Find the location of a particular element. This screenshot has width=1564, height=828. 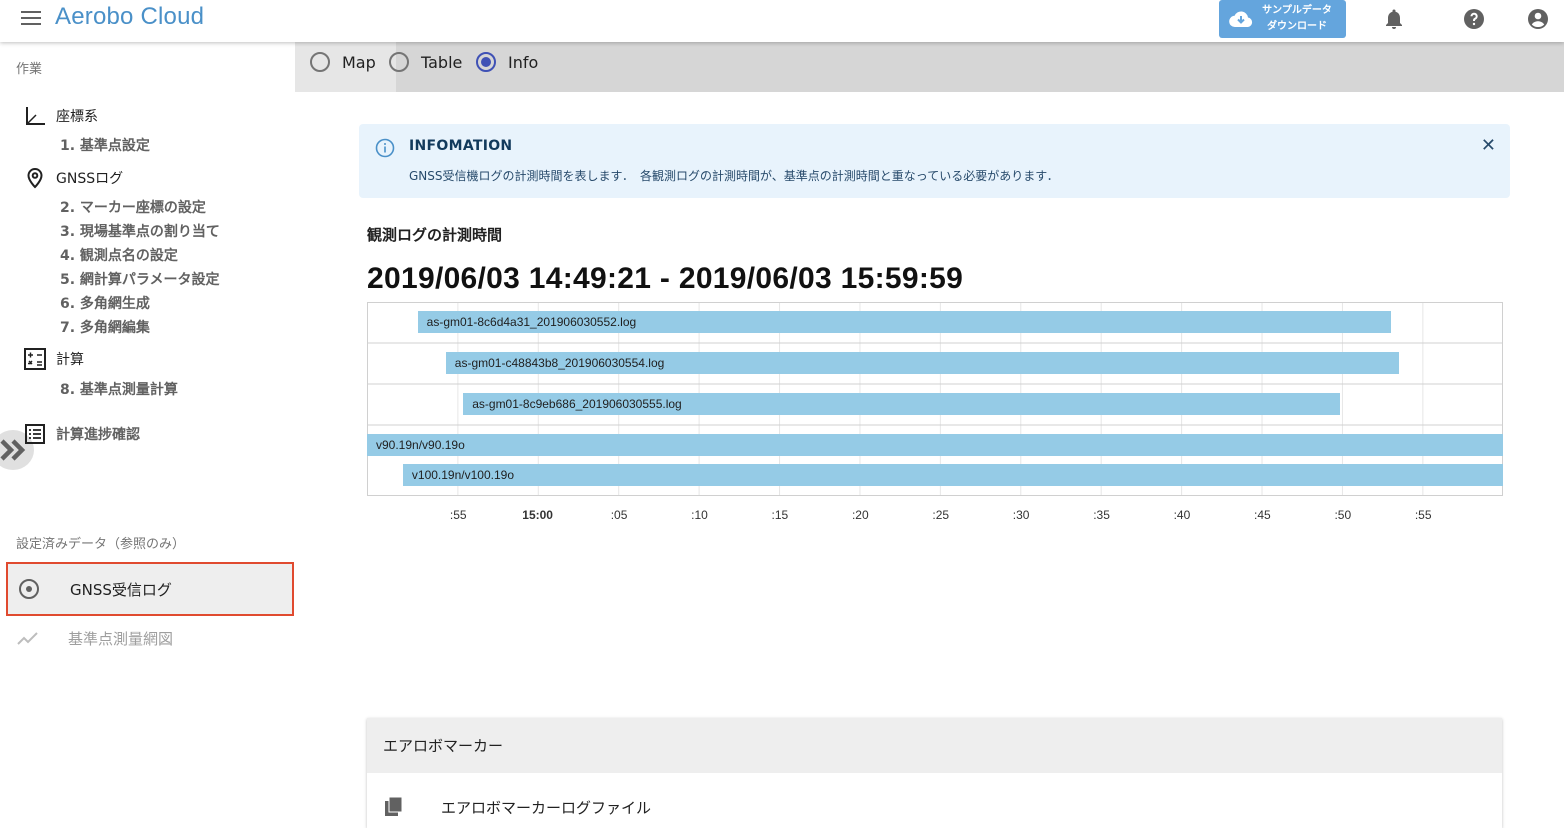

timeline-bar: as-gm01-8c9eb686_201906030555.log is located at coordinates (901, 404).